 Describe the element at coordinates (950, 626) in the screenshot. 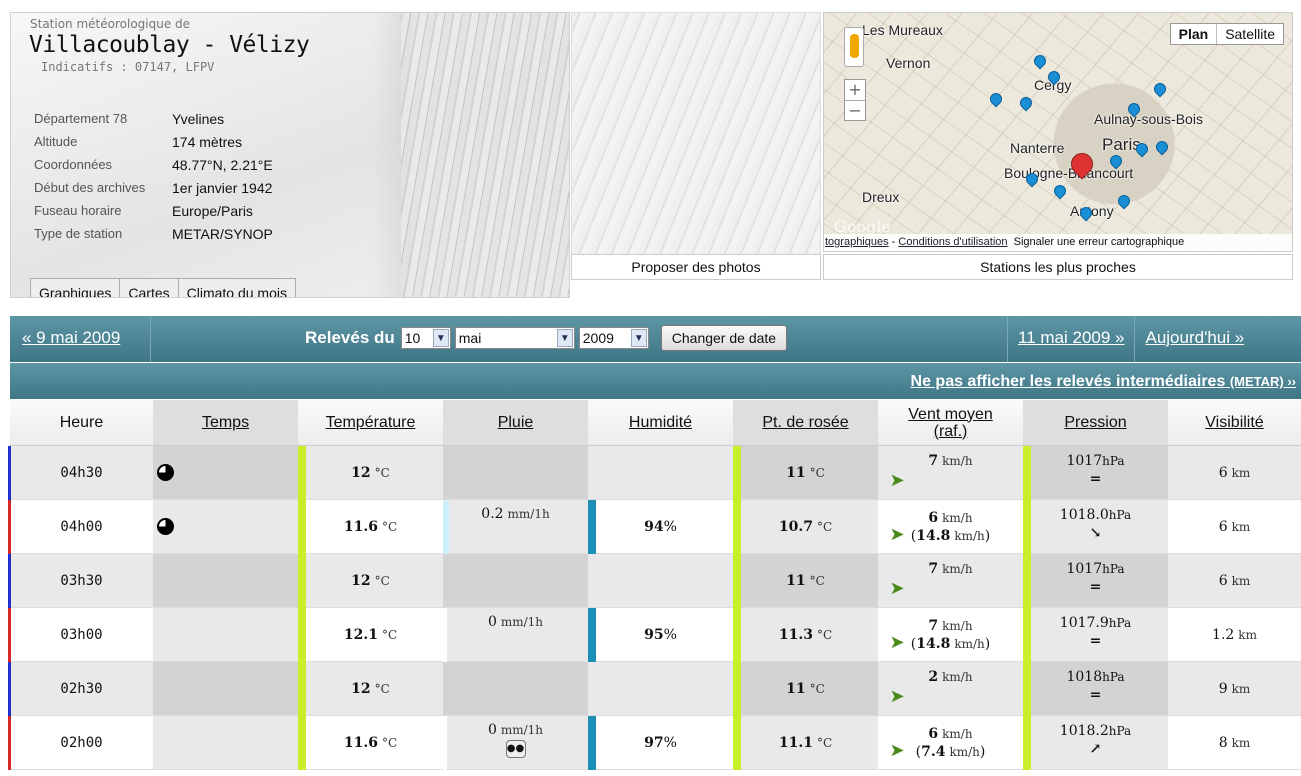

I see `wind-line: 7 km/h` at that location.